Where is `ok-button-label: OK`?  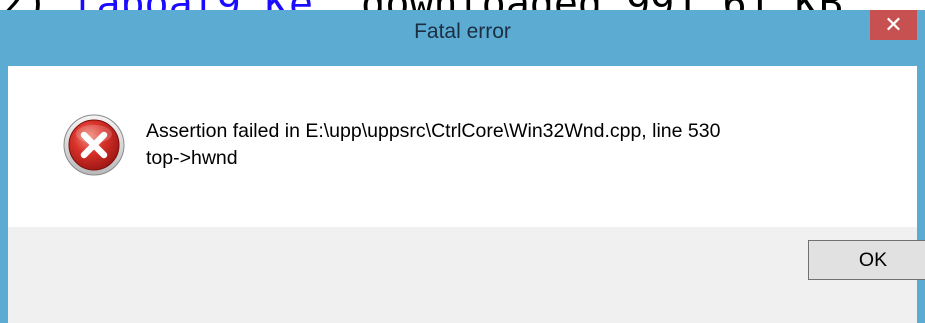 ok-button-label: OK is located at coordinates (873, 259).